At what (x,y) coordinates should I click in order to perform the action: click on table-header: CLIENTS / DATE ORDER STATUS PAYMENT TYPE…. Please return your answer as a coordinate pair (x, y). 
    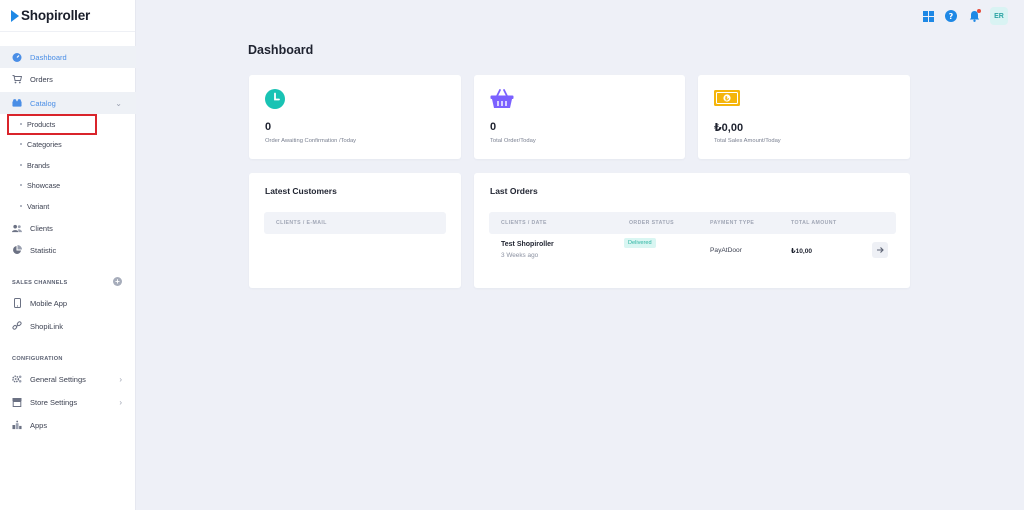
    Looking at the image, I should click on (692, 223).